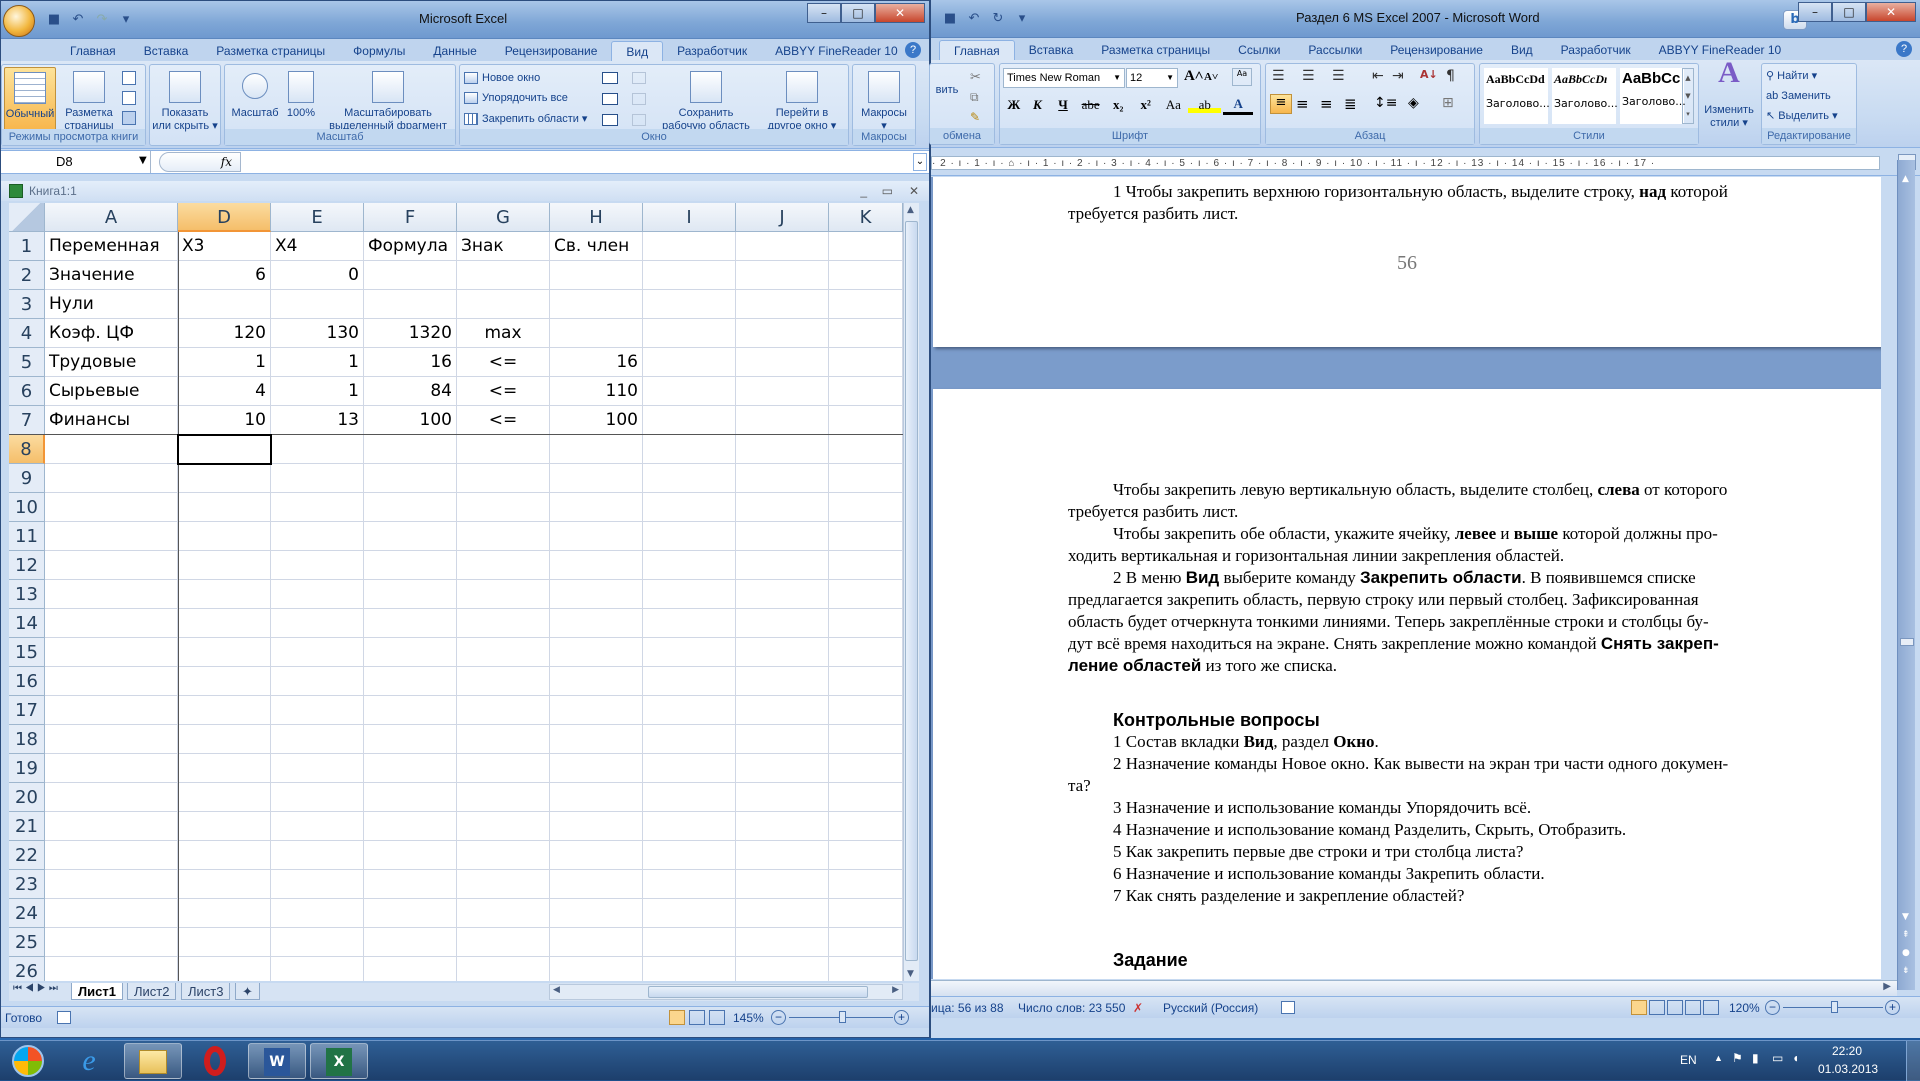  I want to click on cell-H12, so click(596, 565).